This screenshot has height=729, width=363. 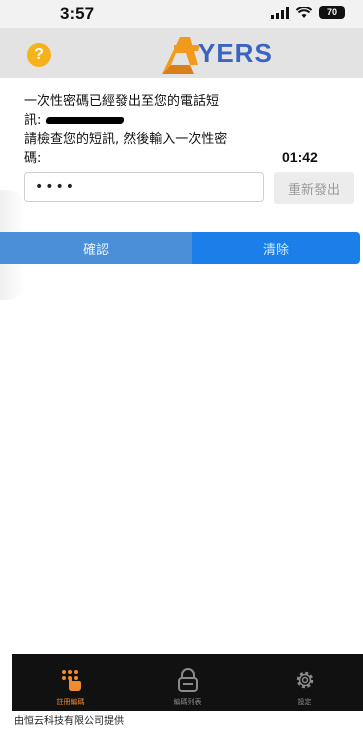 I want to click on keypad-icon, so click(x=71, y=680).